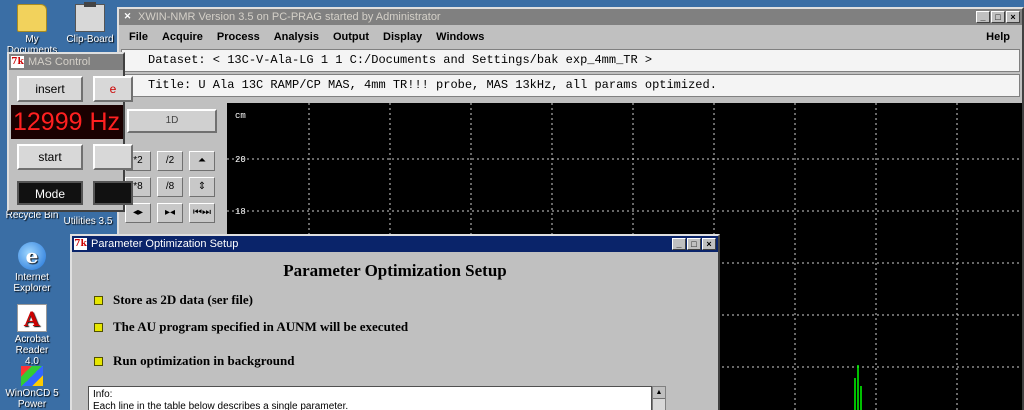 The width and height of the screenshot is (1024, 410). Describe the element at coordinates (202, 187) in the screenshot. I see `up-down-icon: ⇕` at that location.